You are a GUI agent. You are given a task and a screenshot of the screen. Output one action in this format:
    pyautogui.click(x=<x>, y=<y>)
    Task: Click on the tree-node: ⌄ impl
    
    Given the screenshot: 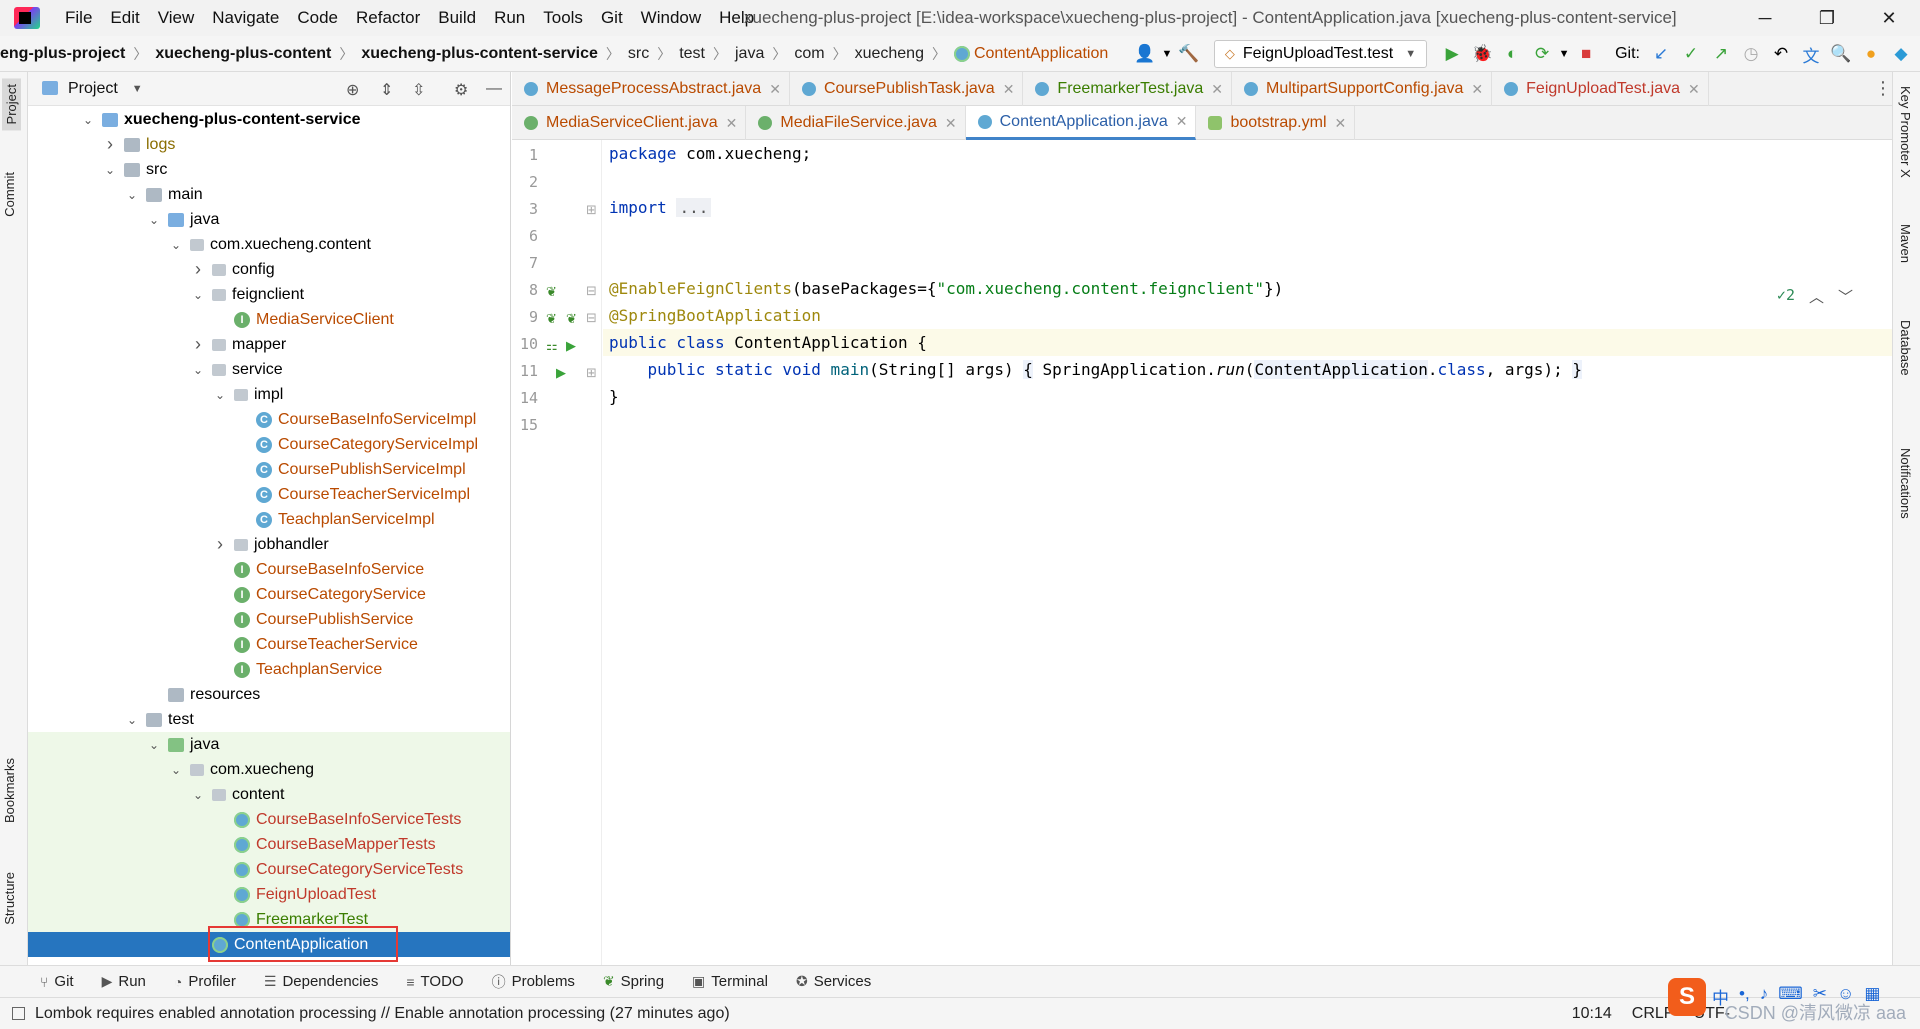 What is the action you would take?
    pyautogui.click(x=269, y=394)
    